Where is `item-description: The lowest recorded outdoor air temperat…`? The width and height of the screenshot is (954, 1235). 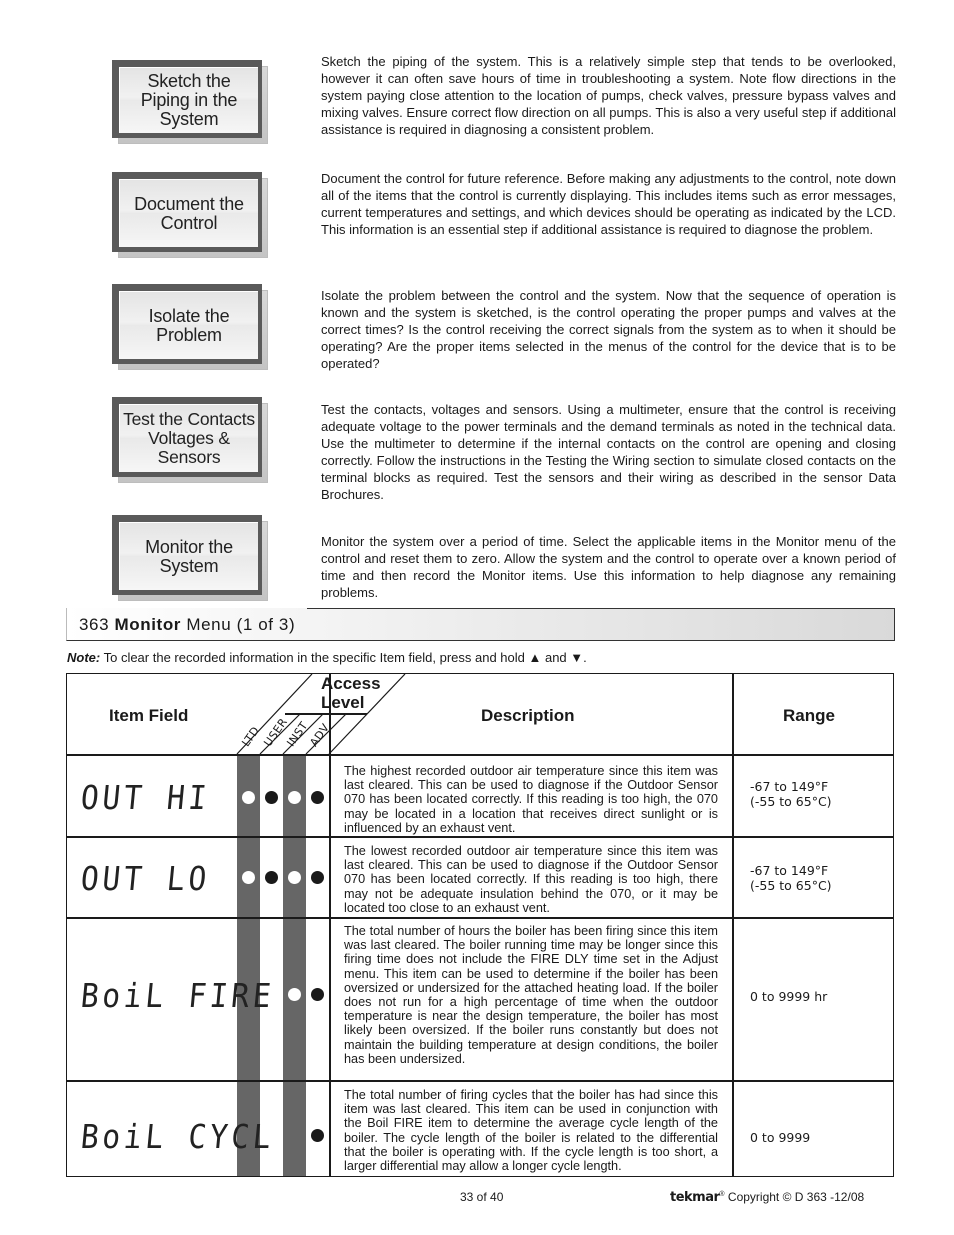 item-description: The lowest recorded outdoor air temperat… is located at coordinates (531, 879).